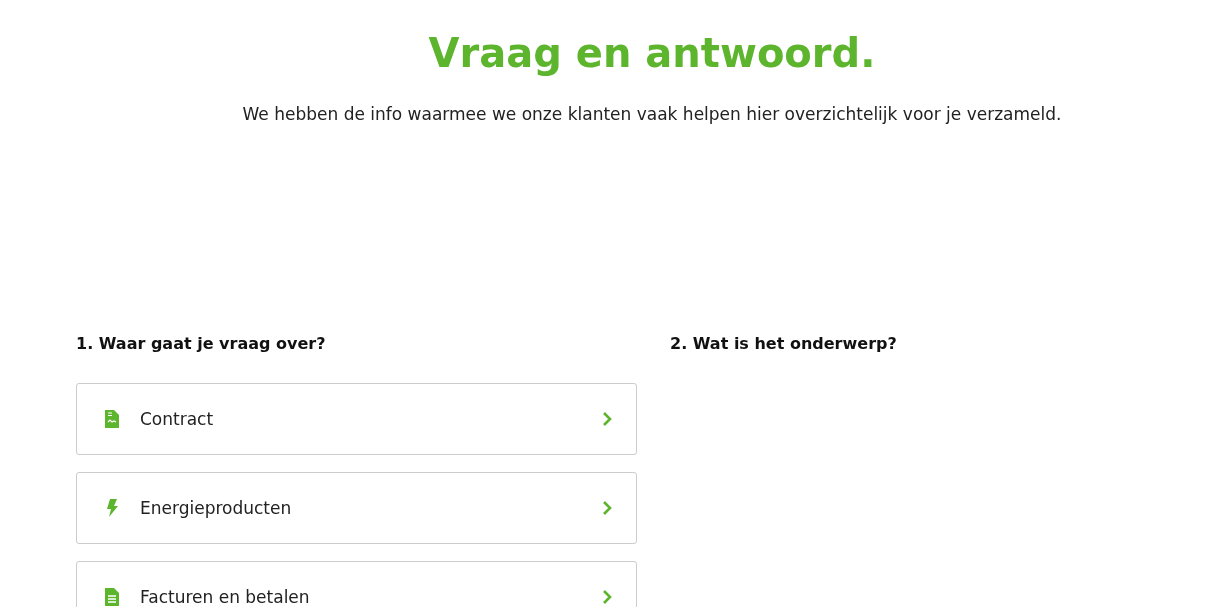  Describe the element at coordinates (652, 53) in the screenshot. I see `page-title: Vraag en antwoord.` at that location.